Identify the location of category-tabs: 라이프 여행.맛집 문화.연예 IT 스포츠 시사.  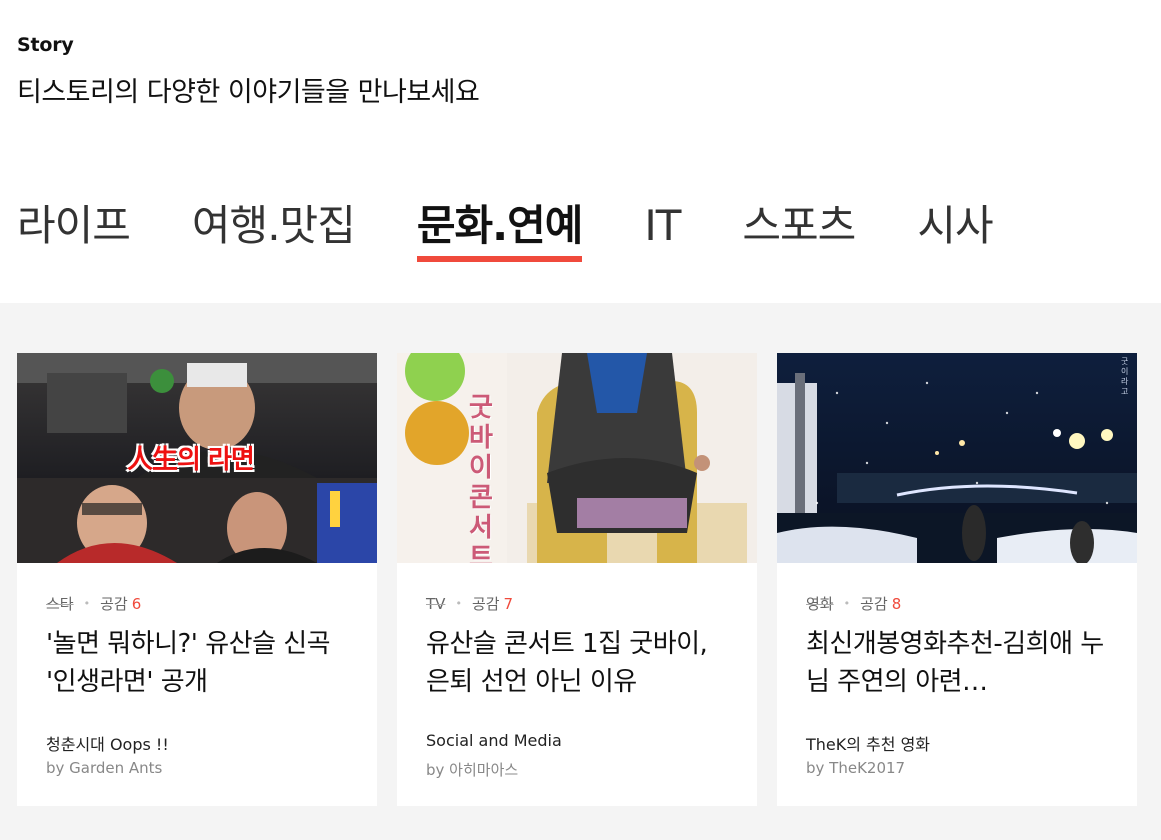
(536, 229).